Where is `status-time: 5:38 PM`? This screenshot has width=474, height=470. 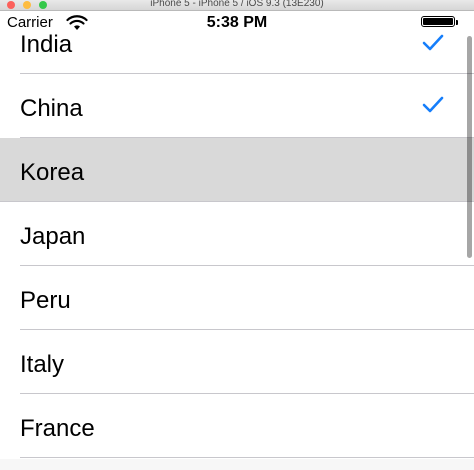 status-time: 5:38 PM is located at coordinates (237, 22).